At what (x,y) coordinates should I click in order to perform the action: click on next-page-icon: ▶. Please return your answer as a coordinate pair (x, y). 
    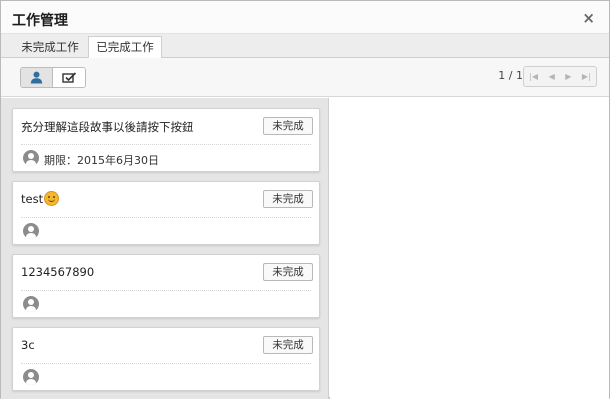
    Looking at the image, I should click on (568, 76).